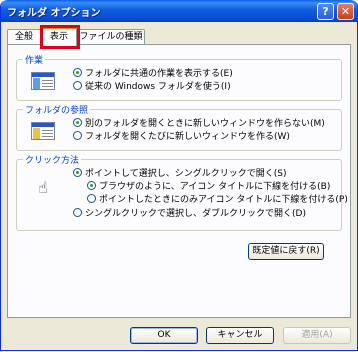  Describe the element at coordinates (186, 174) in the screenshot. I see `option-label: ポイントして選択し、シングルクリックで開く(S)` at that location.